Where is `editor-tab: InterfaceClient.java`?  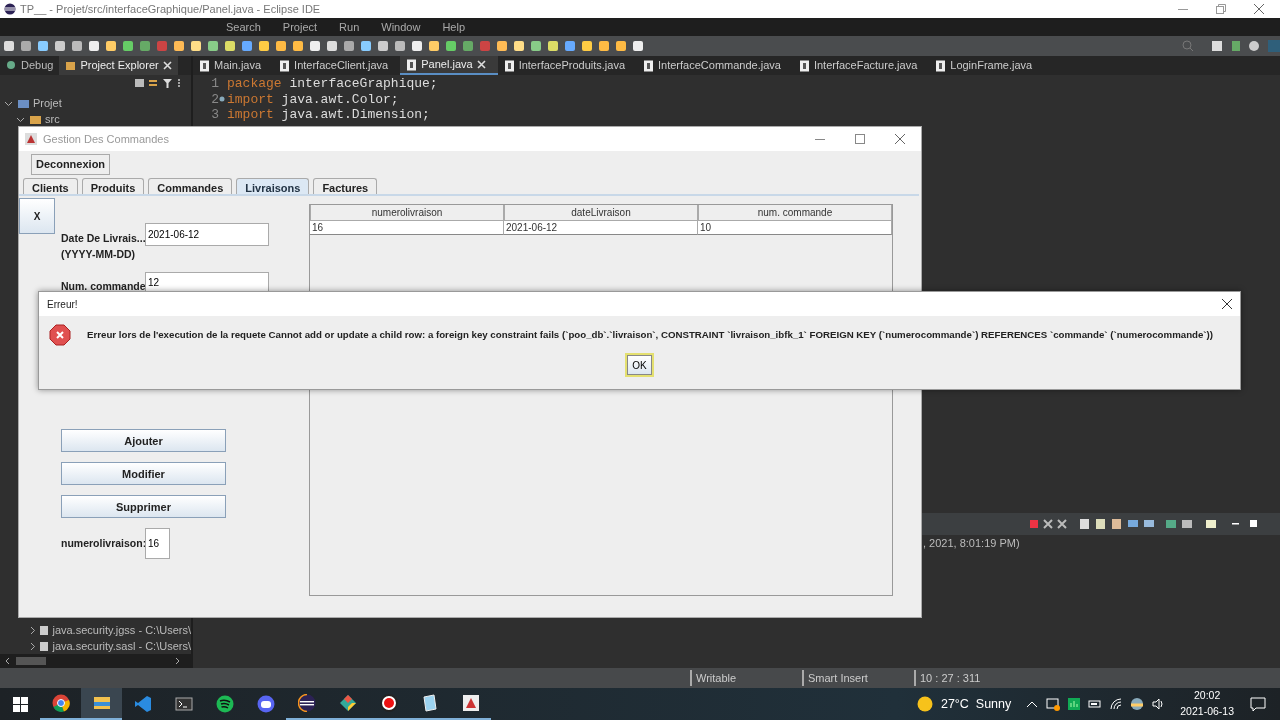 editor-tab: InterfaceClient.java is located at coordinates (337, 65).